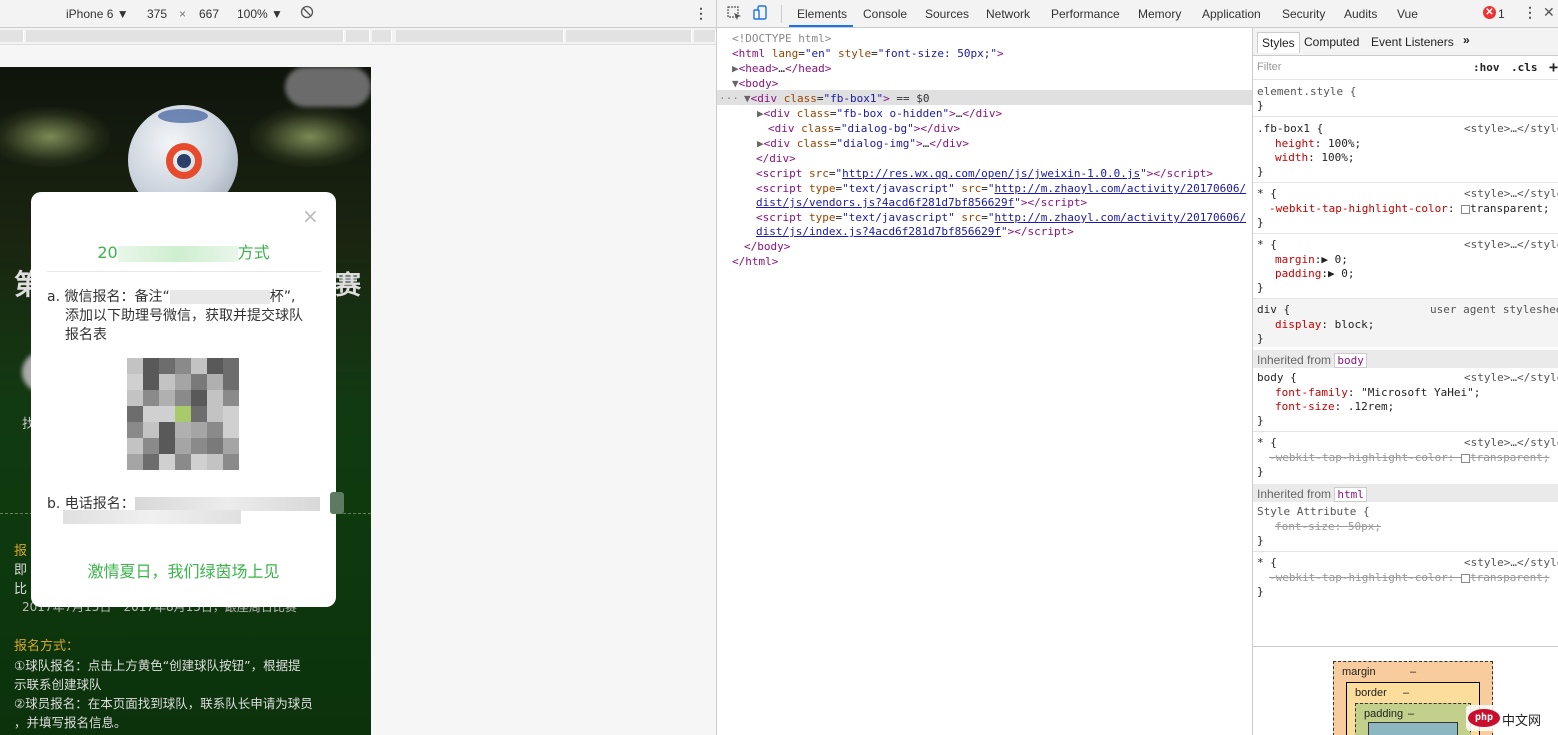  I want to click on hov-toggle: :hov, so click(1486, 67).